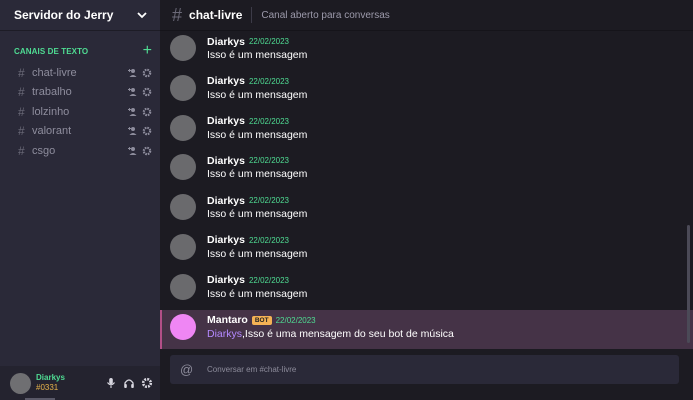  Describe the element at coordinates (111, 383) in the screenshot. I see `microphone-icon` at that location.